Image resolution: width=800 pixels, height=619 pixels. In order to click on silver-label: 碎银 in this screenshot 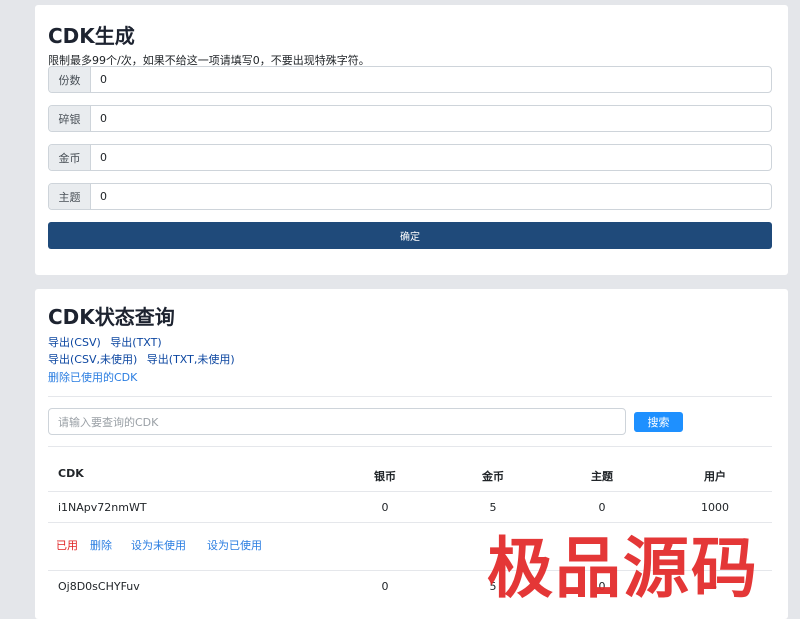, I will do `click(70, 118)`.